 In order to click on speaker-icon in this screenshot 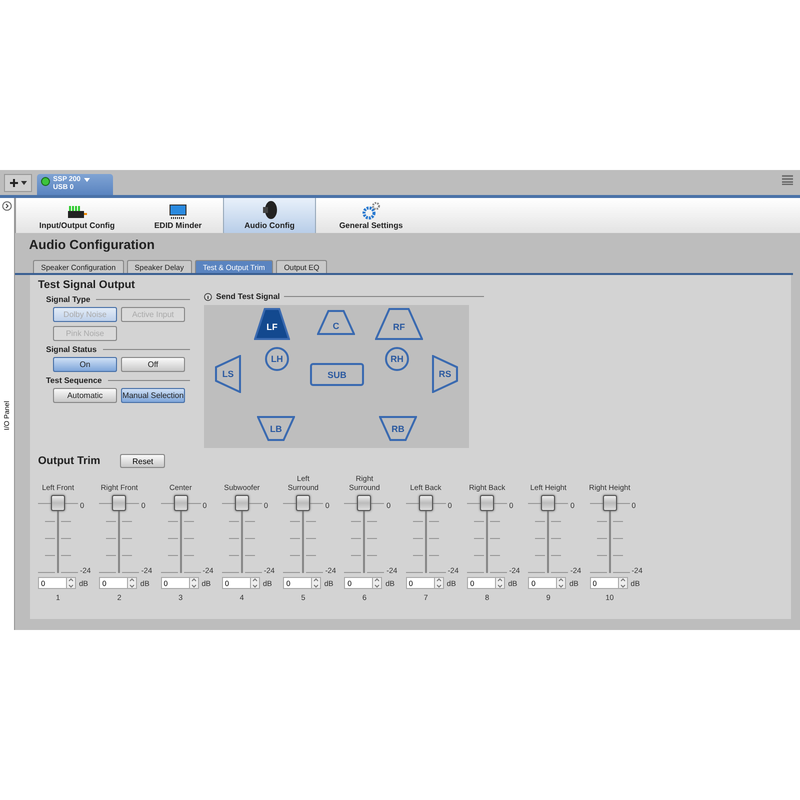, I will do `click(269, 210)`.